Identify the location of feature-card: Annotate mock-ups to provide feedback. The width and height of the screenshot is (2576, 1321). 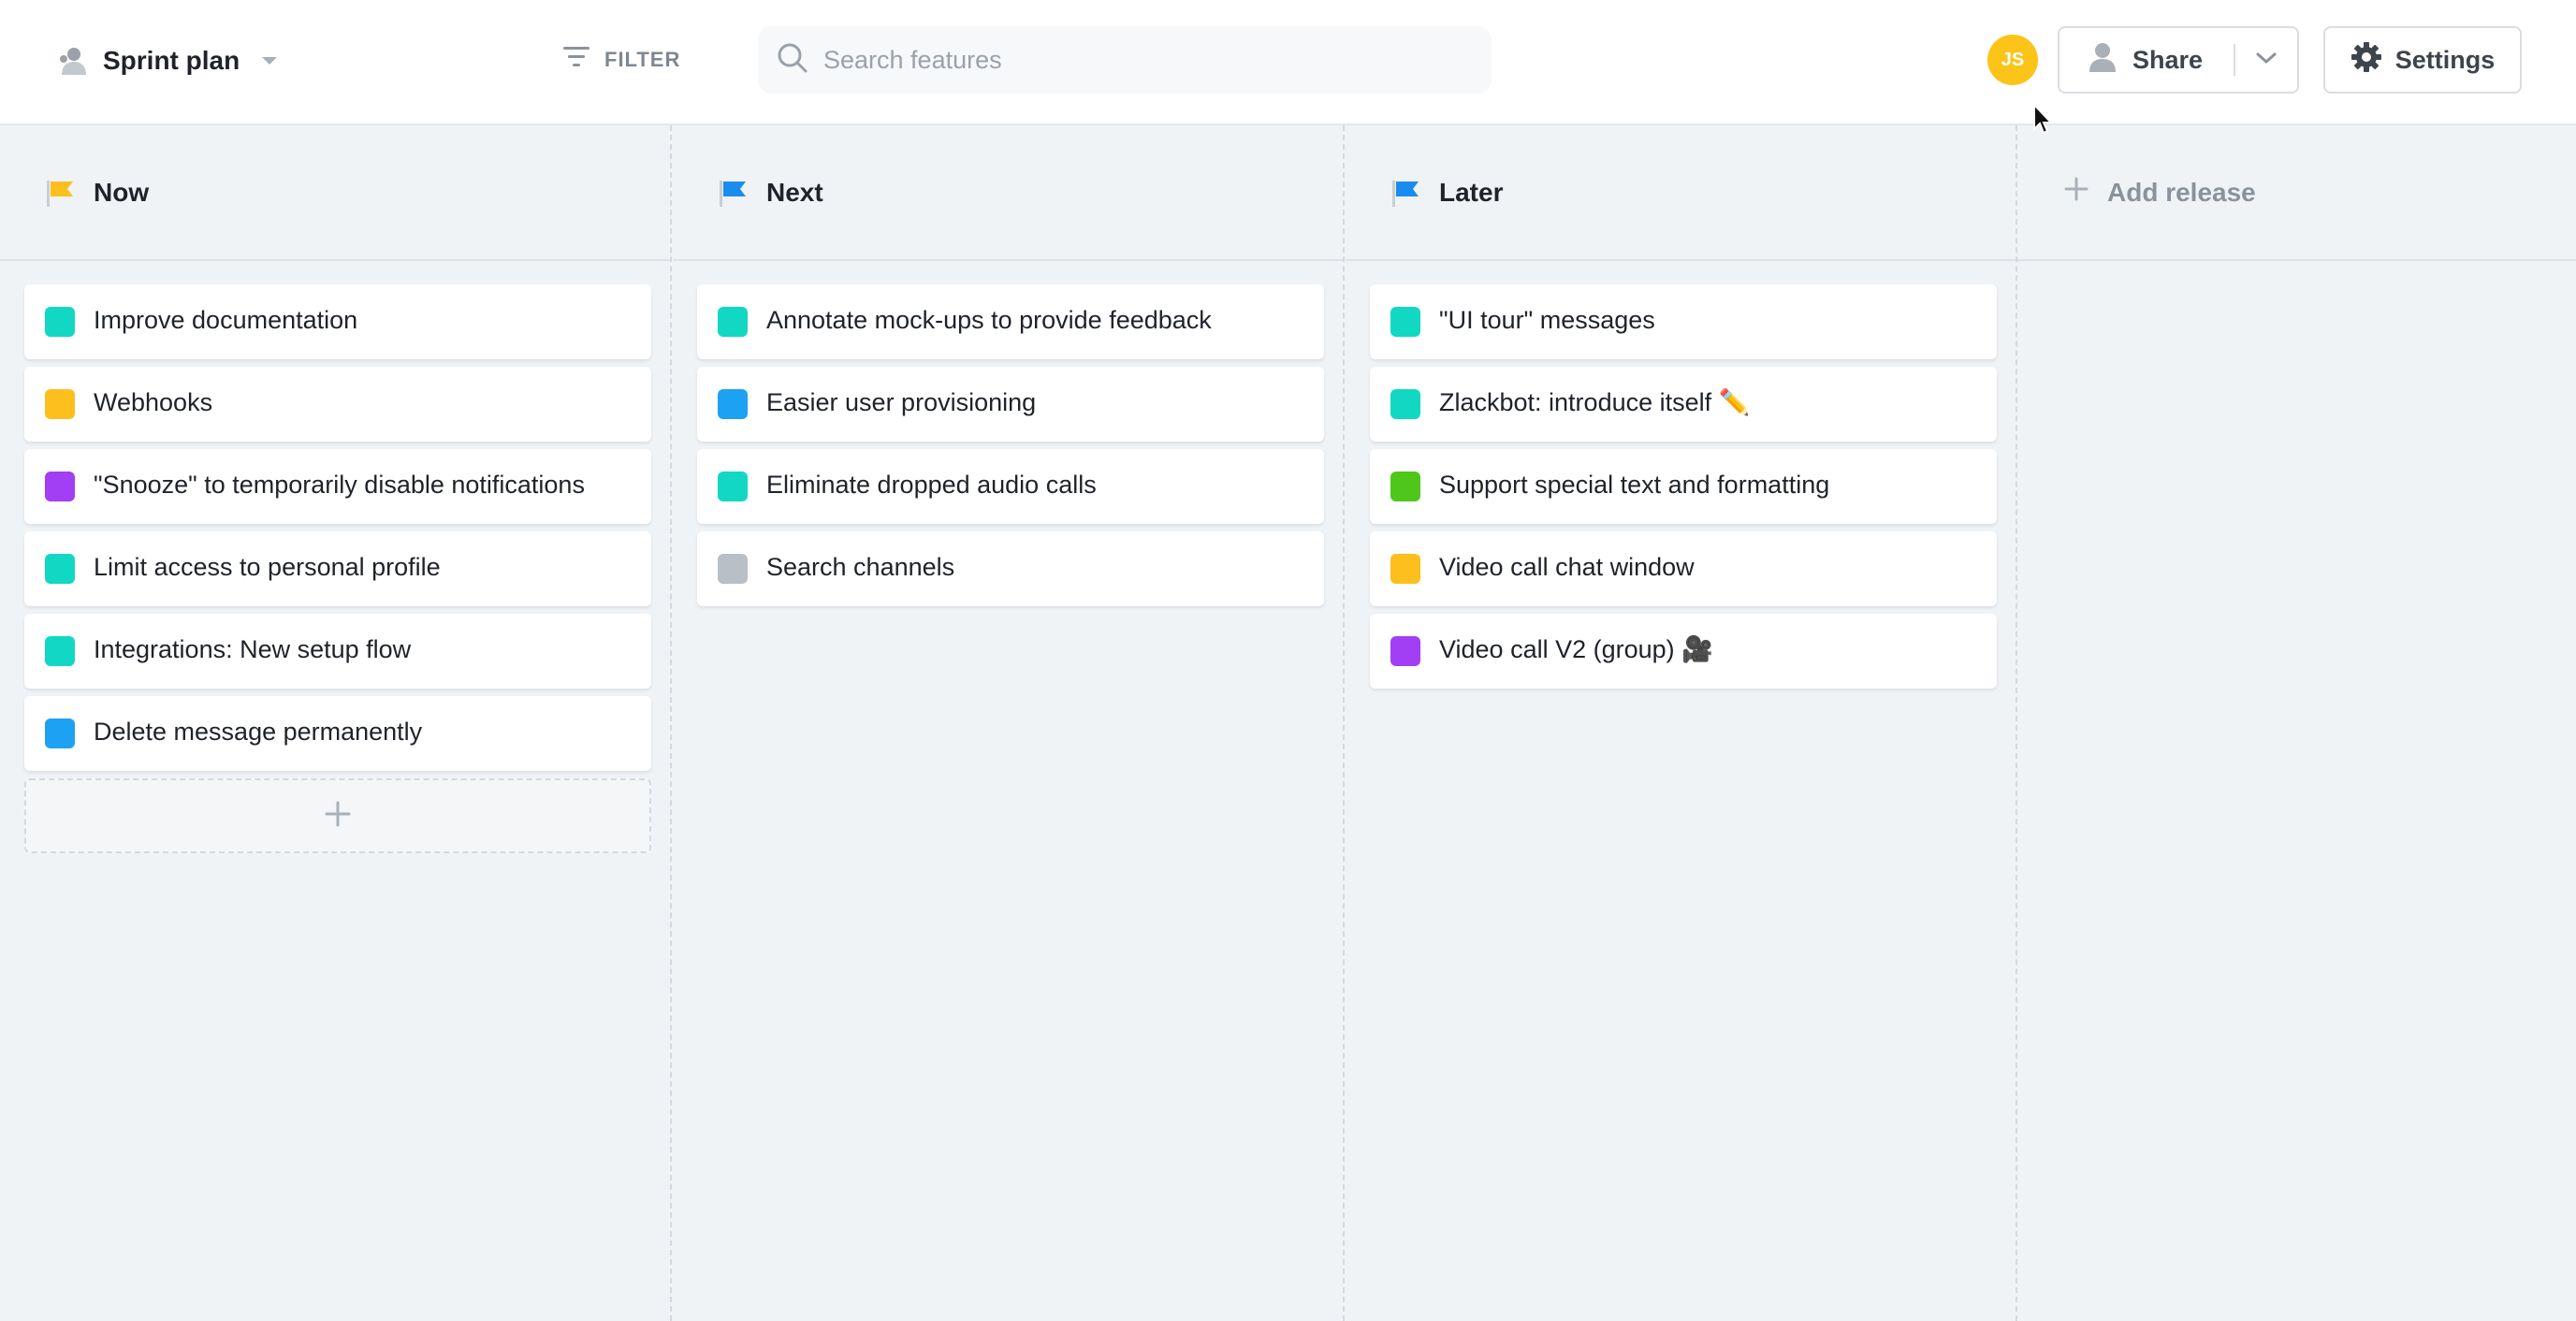
(1010, 321).